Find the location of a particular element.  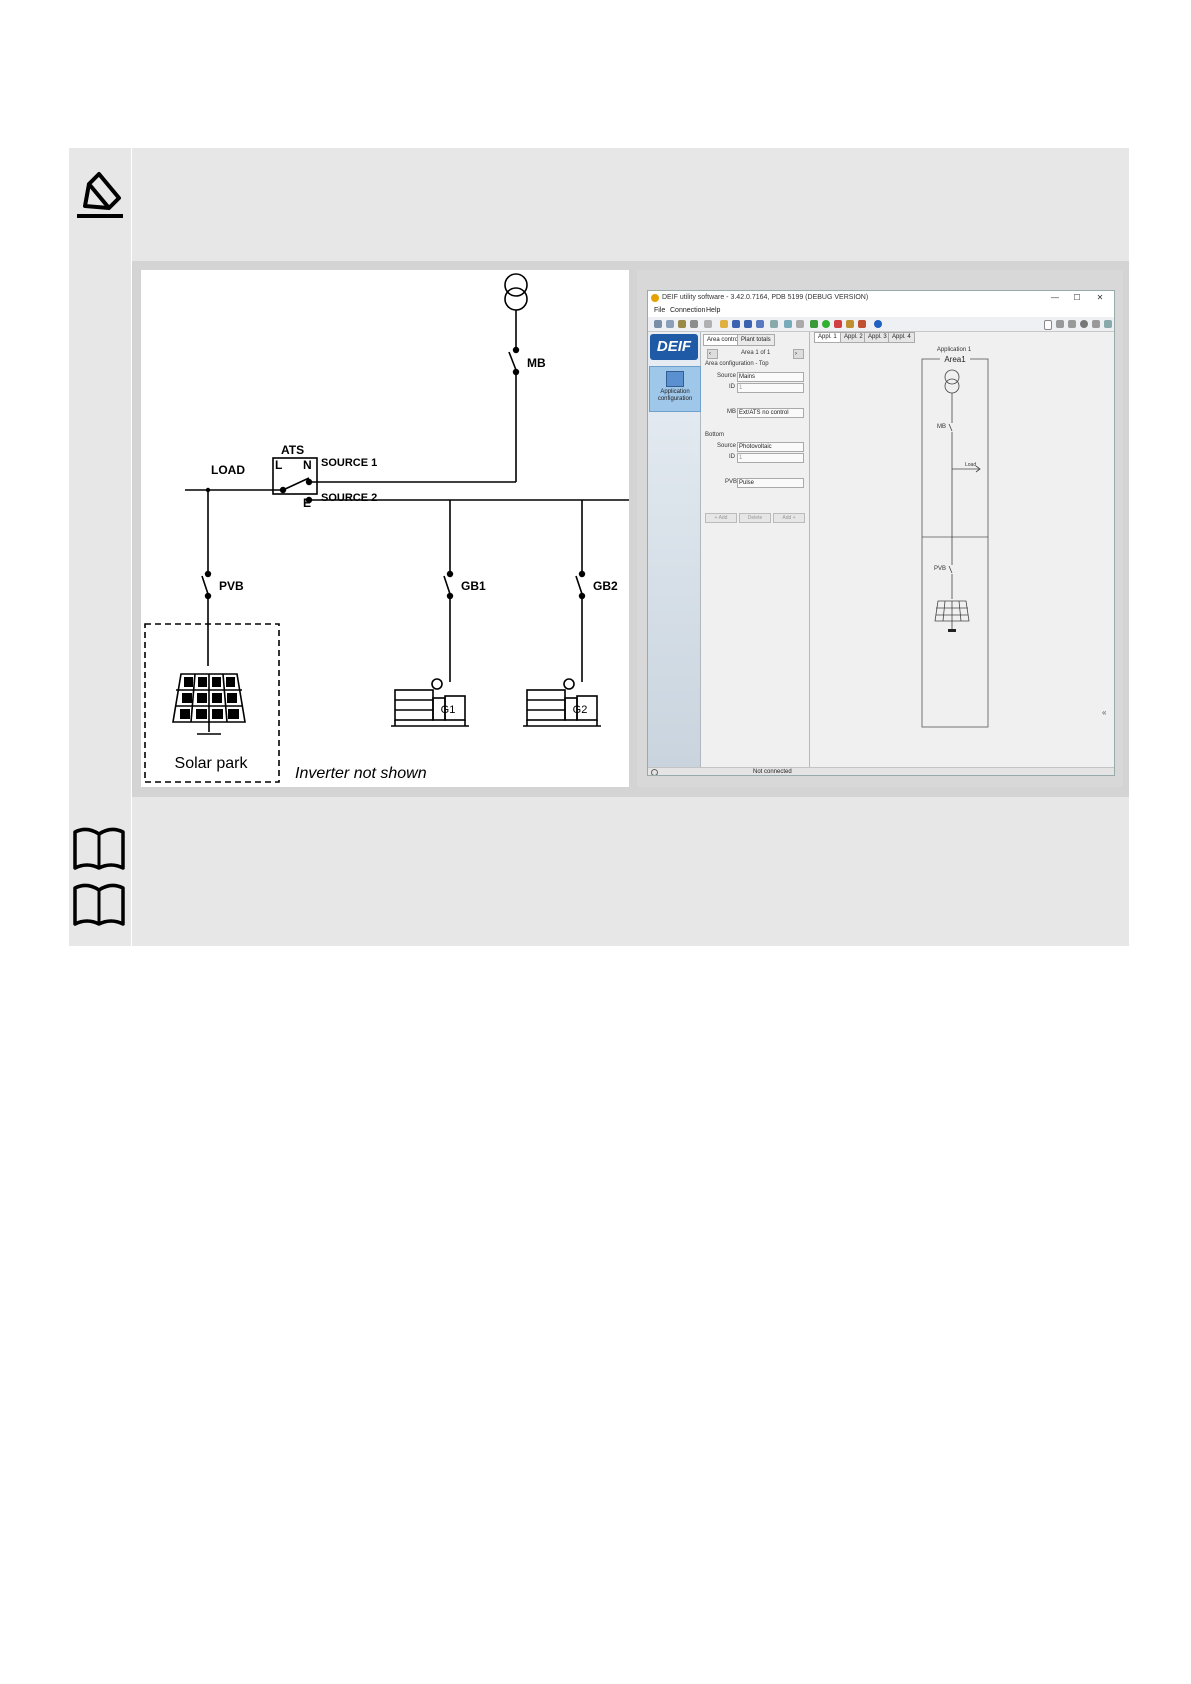

page-icon is located at coordinates (1048, 325).